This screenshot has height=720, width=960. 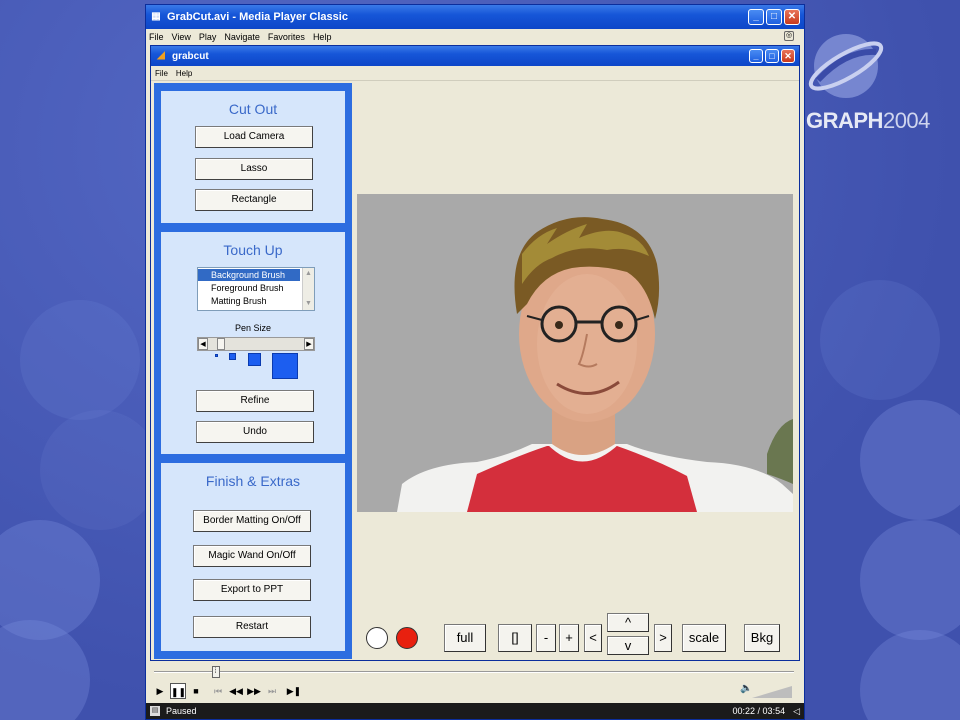 What do you see at coordinates (788, 56) in the screenshot?
I see `grabcut-close-button: ✕` at bounding box center [788, 56].